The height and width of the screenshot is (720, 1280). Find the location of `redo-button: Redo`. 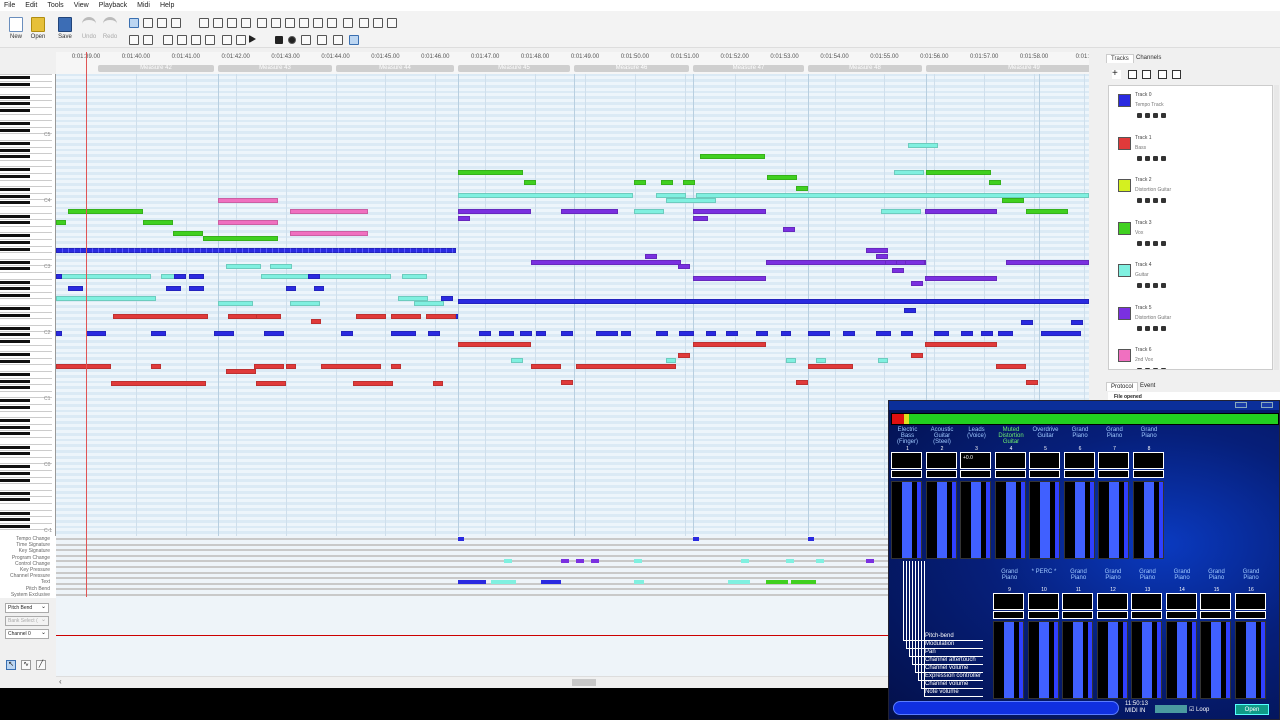

redo-button: Redo is located at coordinates (110, 28).